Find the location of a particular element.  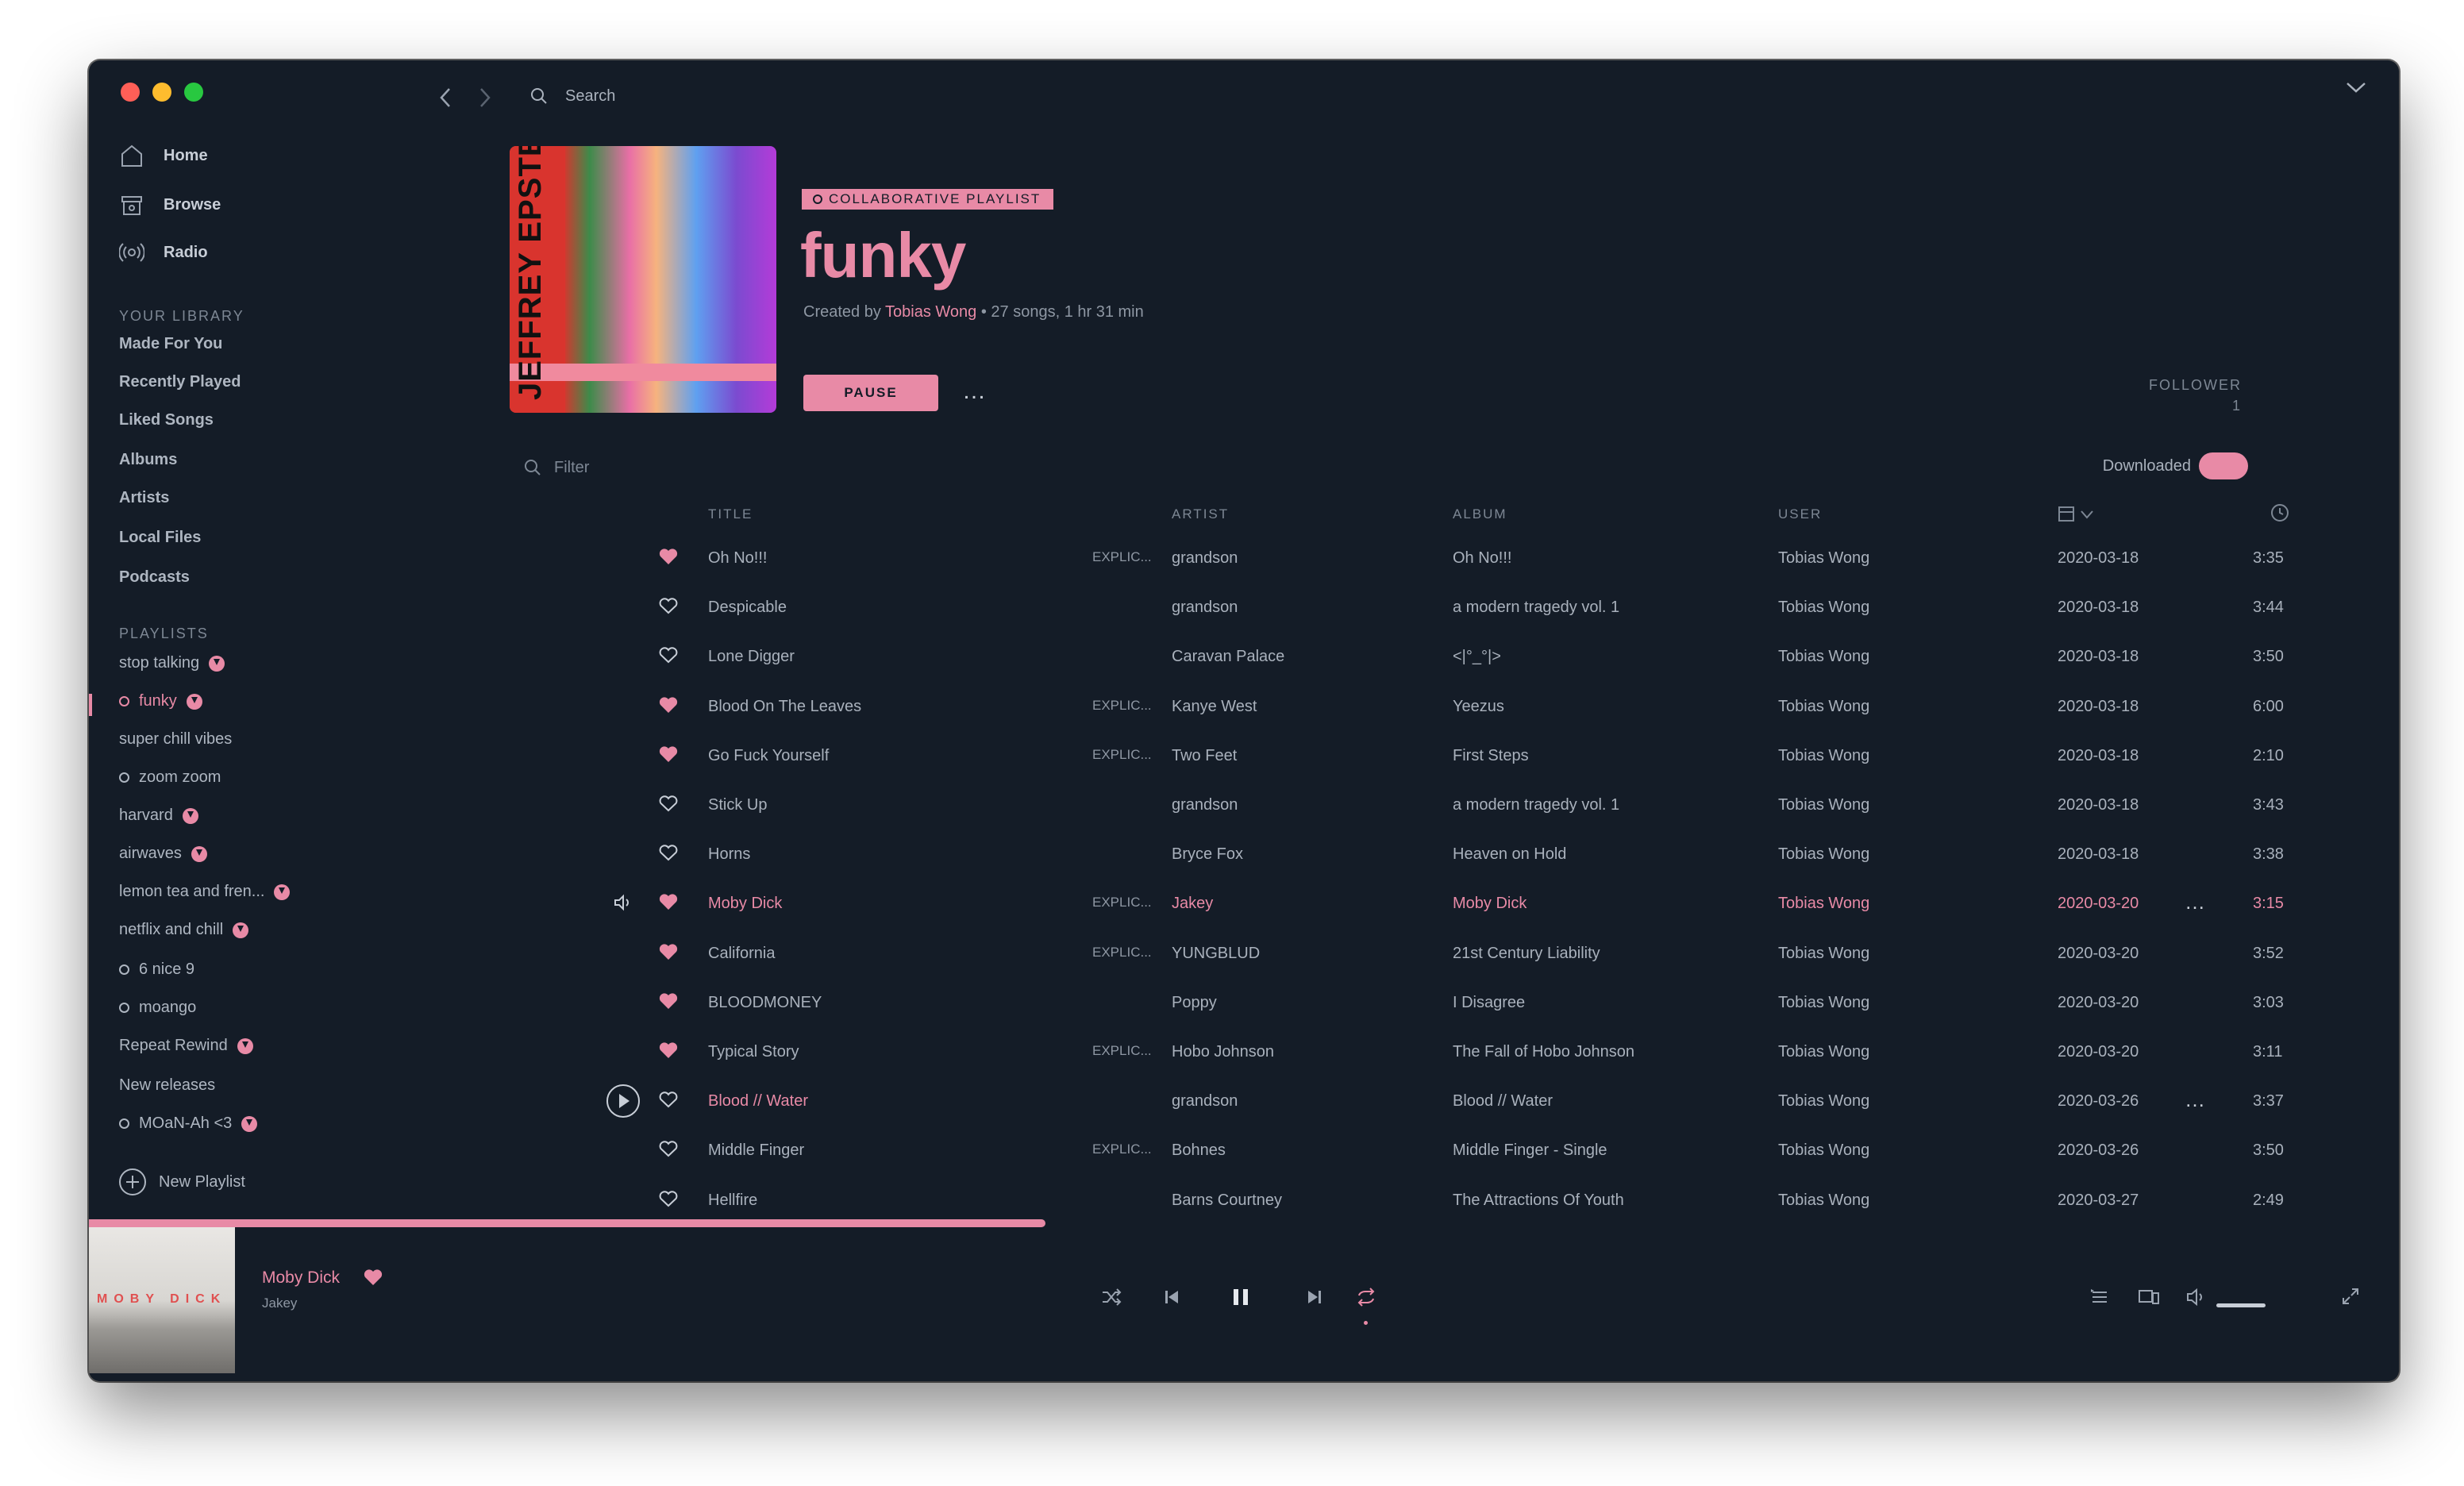

chevron-down-icon is located at coordinates (2356, 87).